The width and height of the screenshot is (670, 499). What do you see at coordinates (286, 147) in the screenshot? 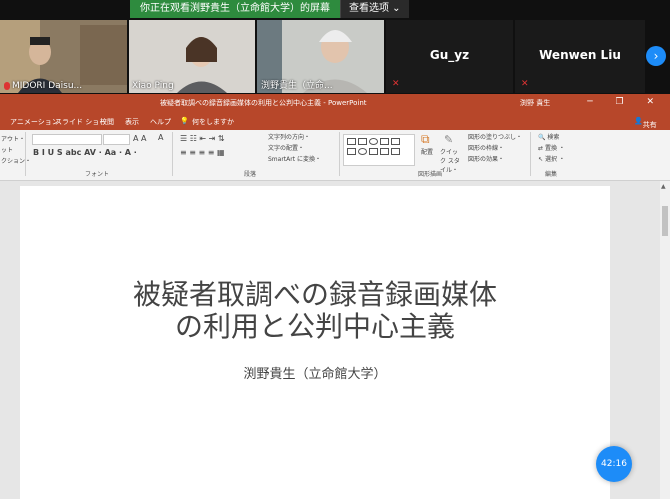
I see `align-text-button: 文字の配置・` at bounding box center [286, 147].